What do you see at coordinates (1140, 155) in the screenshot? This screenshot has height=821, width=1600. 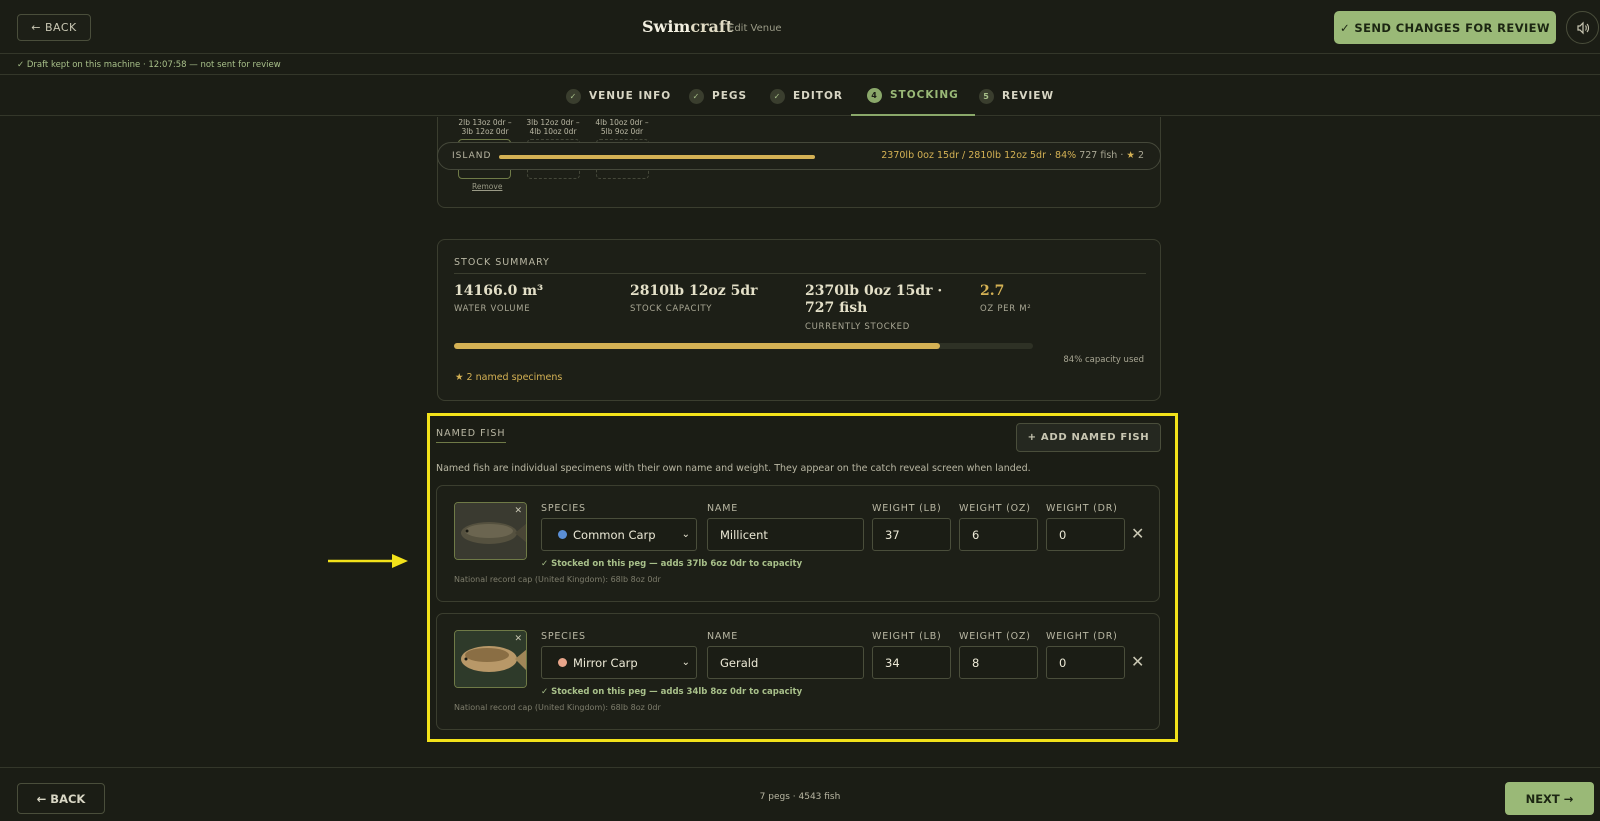 I see `island-named-count: 2` at bounding box center [1140, 155].